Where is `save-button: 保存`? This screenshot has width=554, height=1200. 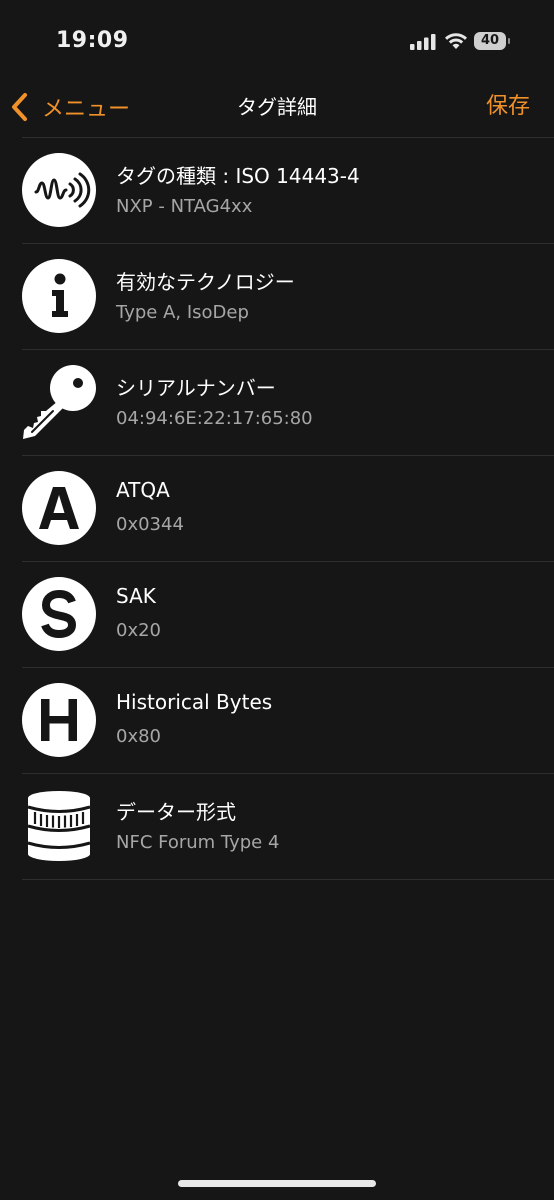 save-button: 保存 is located at coordinates (508, 107).